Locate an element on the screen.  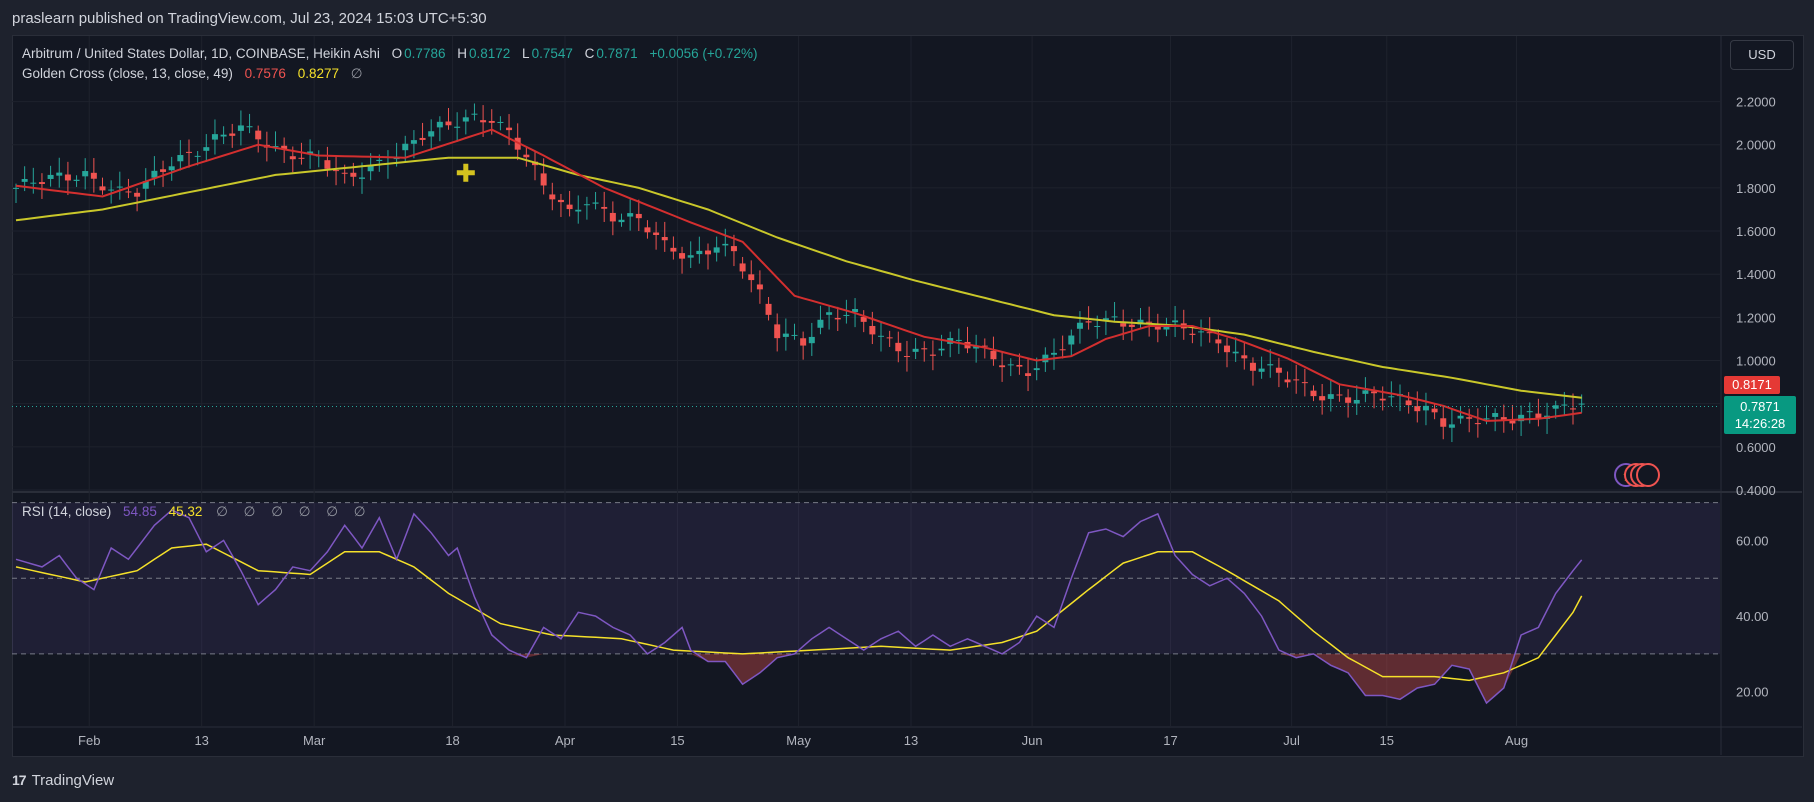
golden-cross-title: Golden Cross (close, 13, close, 49) is located at coordinates (127, 73).